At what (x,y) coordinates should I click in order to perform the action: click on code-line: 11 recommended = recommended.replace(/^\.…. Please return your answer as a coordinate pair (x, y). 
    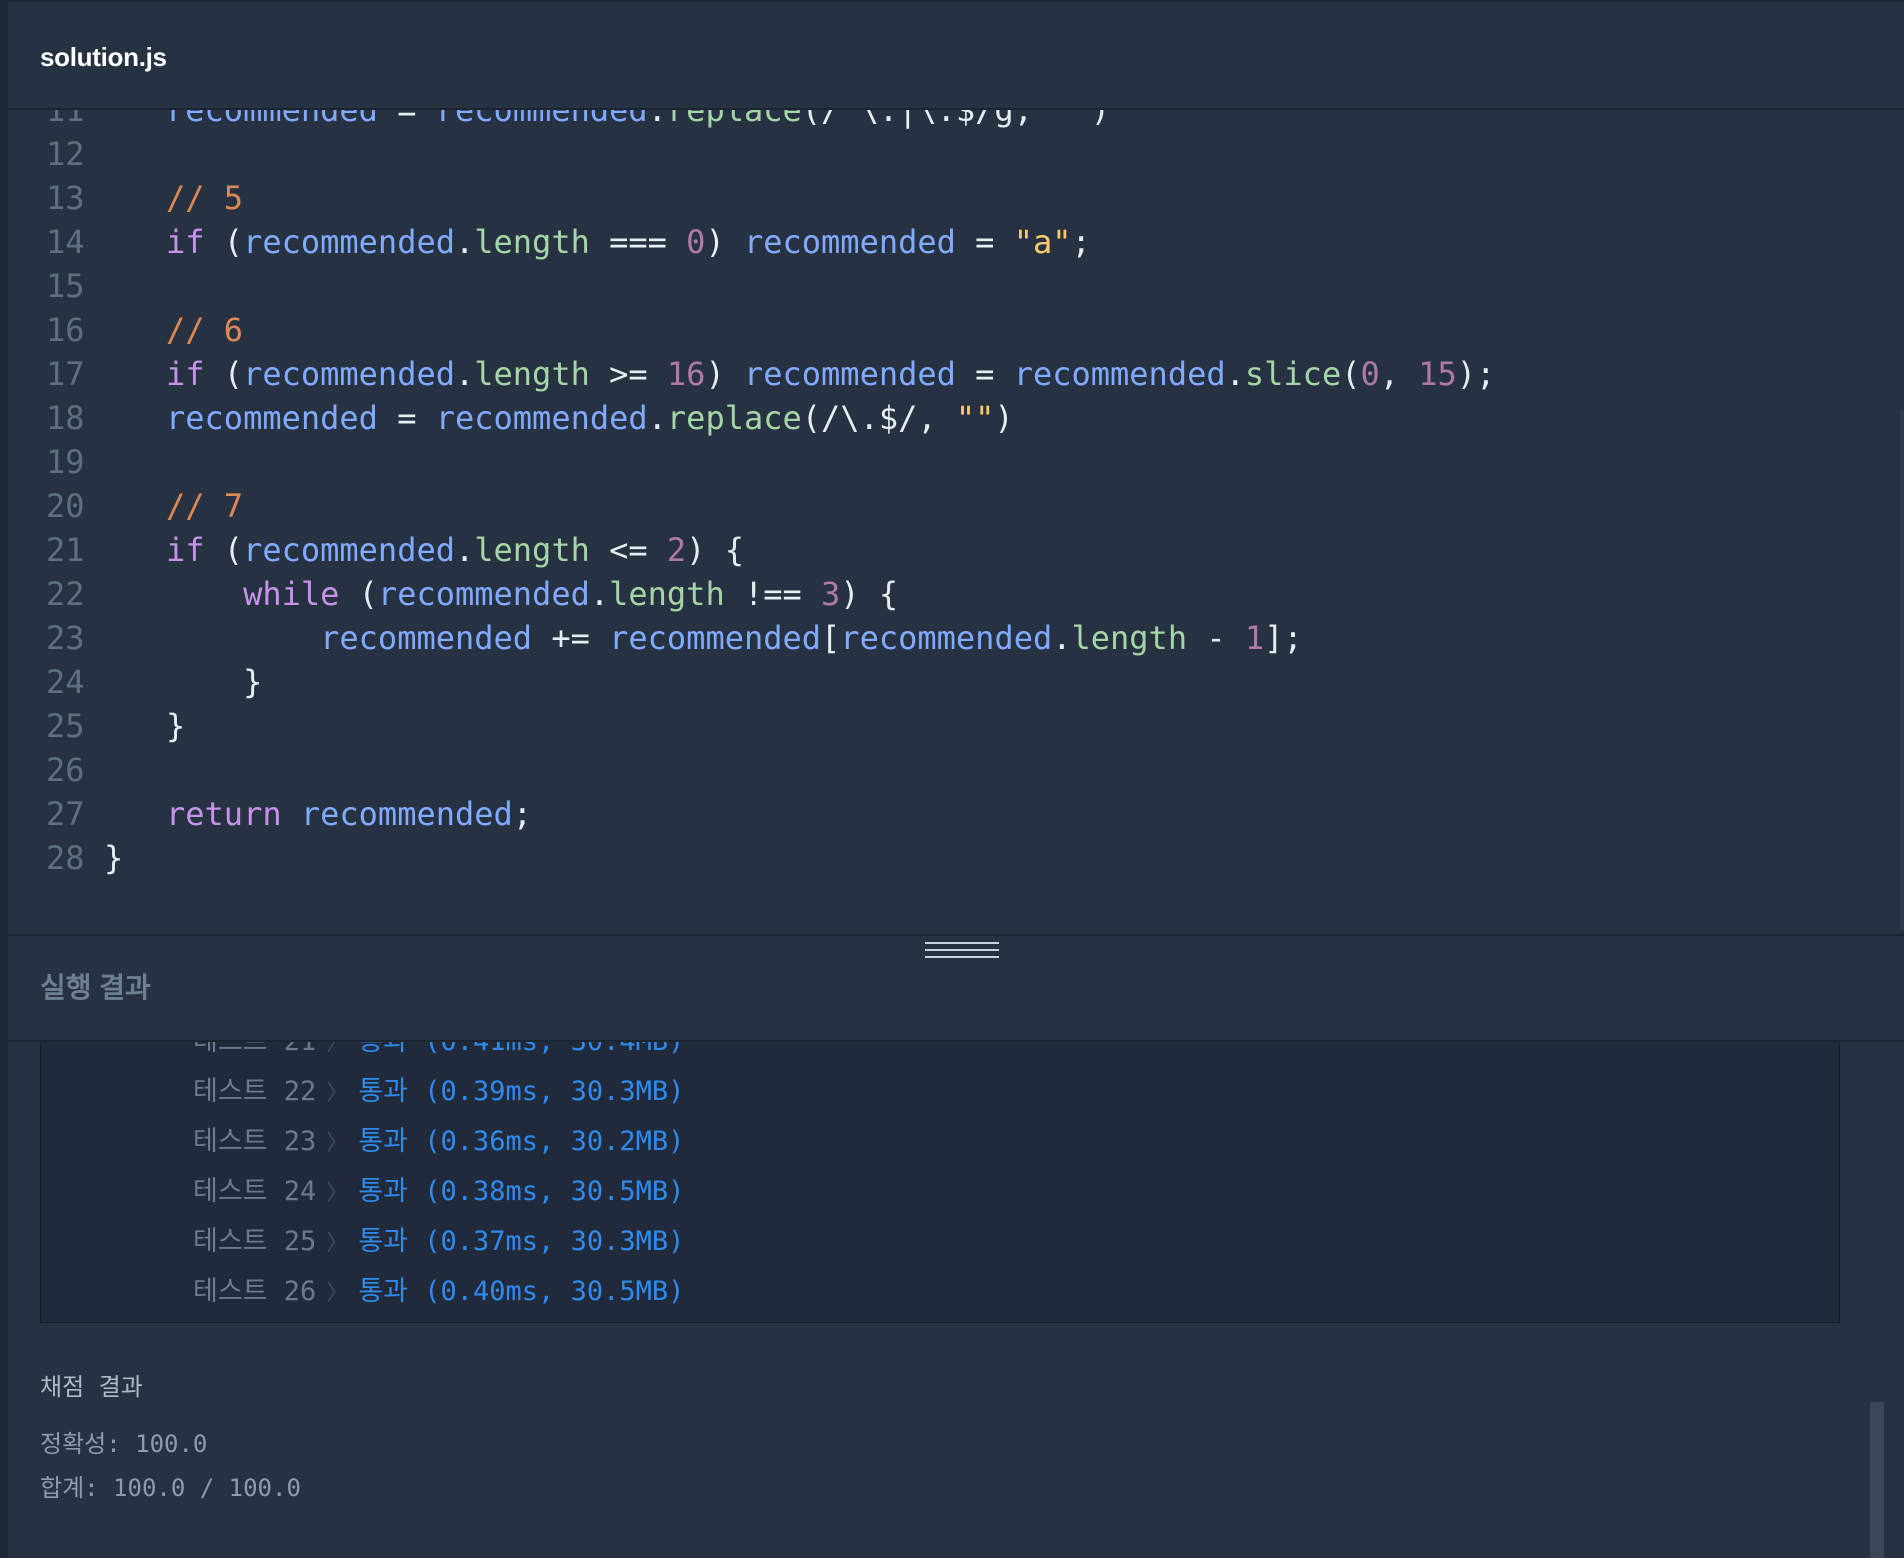
    Looking at the image, I should click on (953, 121).